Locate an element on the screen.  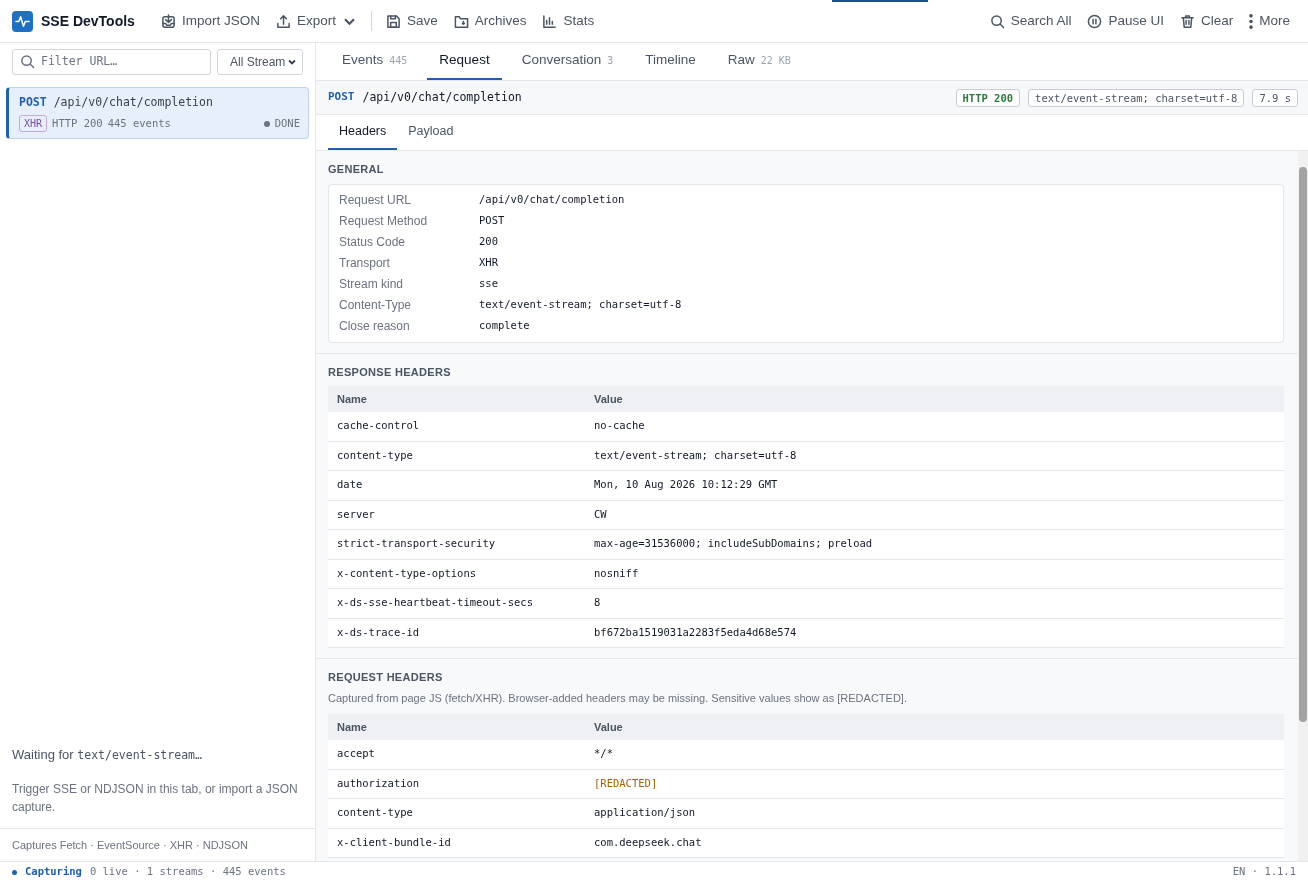
table-cell-text: server is located at coordinates (356, 514).